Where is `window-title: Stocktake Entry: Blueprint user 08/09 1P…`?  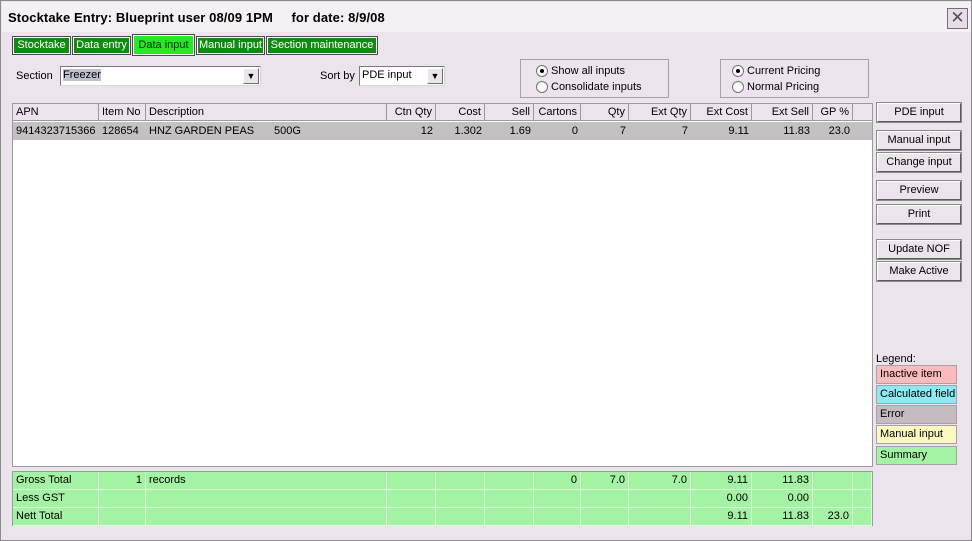
window-title: Stocktake Entry: Blueprint user 08/09 1P… is located at coordinates (196, 17).